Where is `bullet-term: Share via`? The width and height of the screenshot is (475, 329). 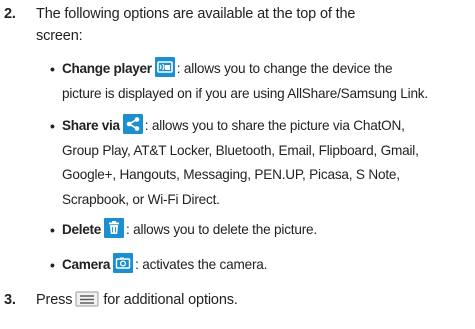 bullet-term: Share via is located at coordinates (91, 125).